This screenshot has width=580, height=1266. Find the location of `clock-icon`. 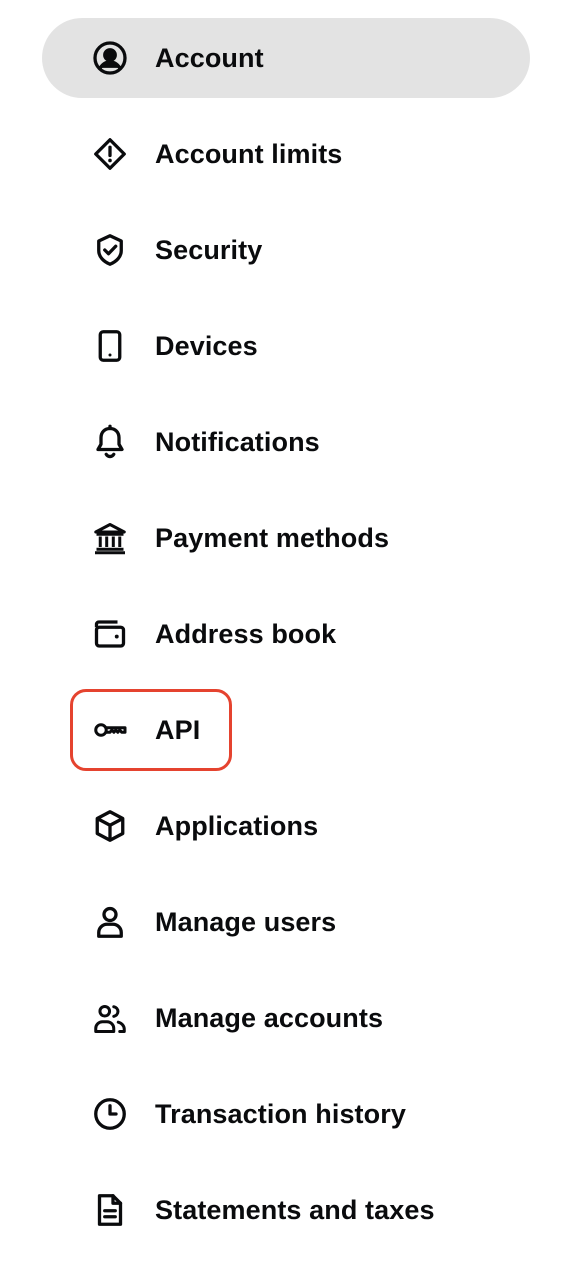

clock-icon is located at coordinates (110, 1114).